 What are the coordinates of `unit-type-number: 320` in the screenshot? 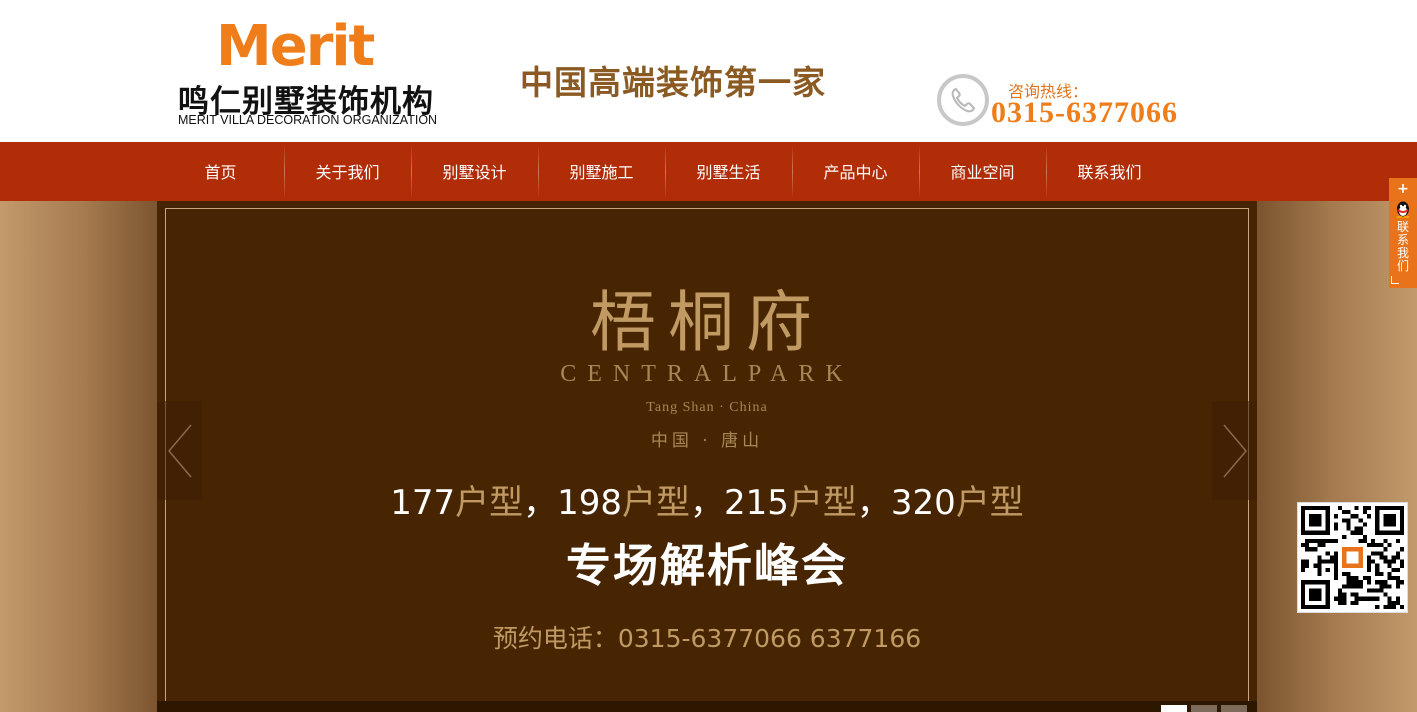 It's located at (923, 503).